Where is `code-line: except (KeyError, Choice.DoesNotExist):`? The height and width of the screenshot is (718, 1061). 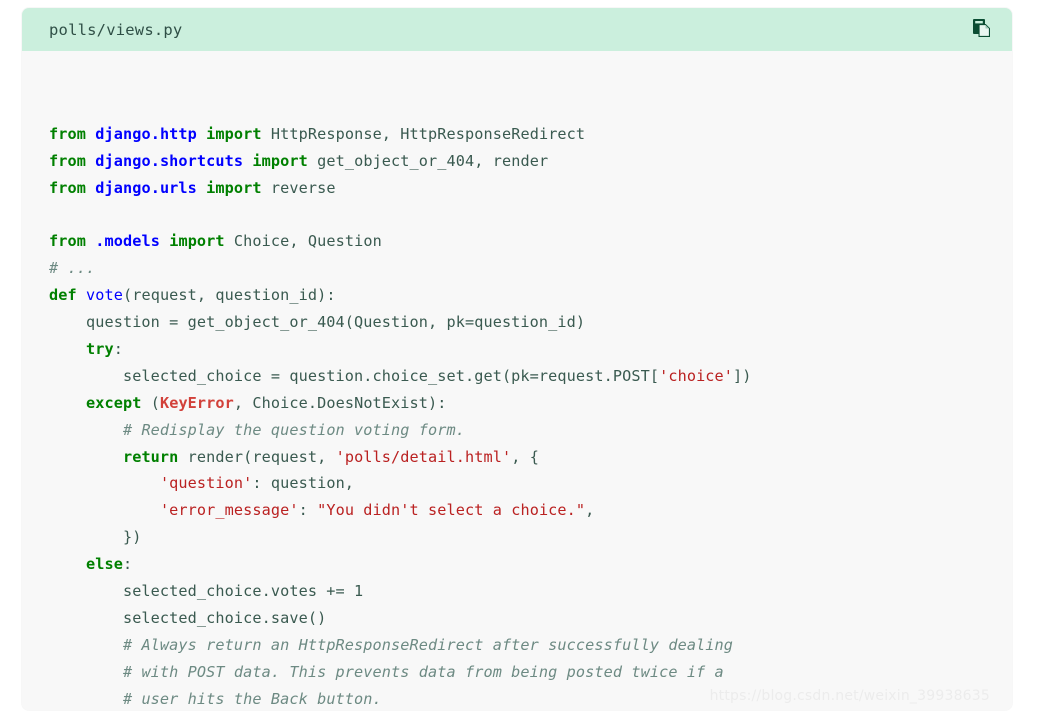 code-line: except (KeyError, Choice.DoesNotExist): is located at coordinates (530, 403).